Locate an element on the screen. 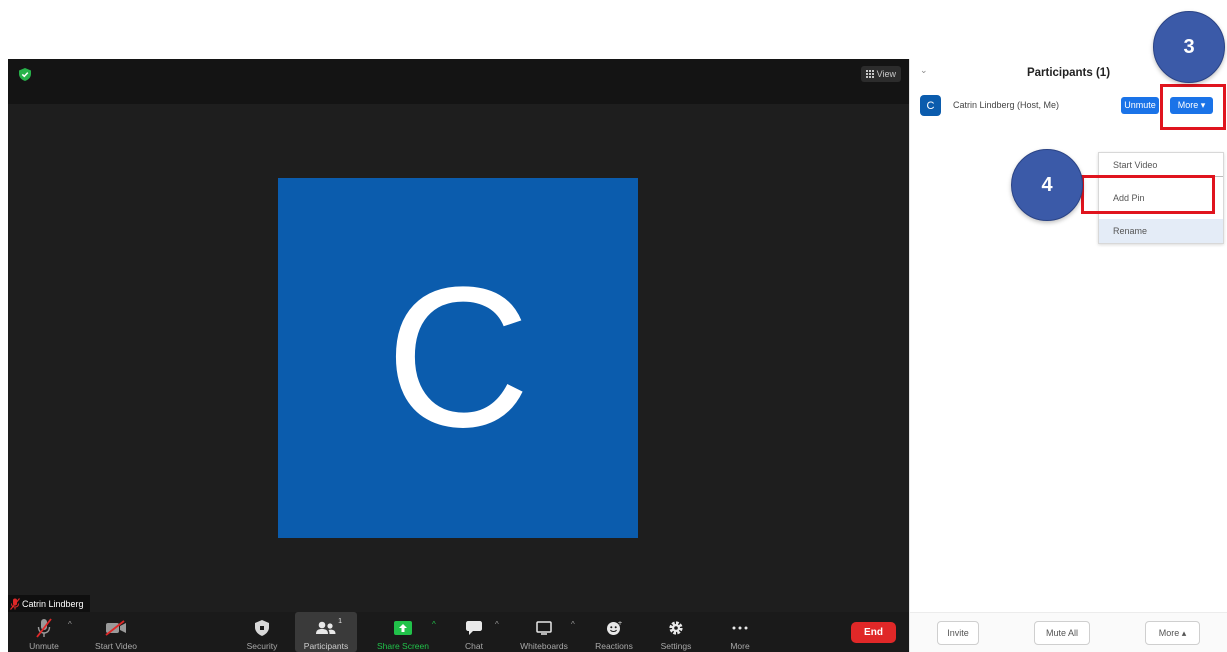 Image resolution: width=1227 pixels, height=652 pixels. whiteboards-button: Whiteboards is located at coordinates (544, 632).